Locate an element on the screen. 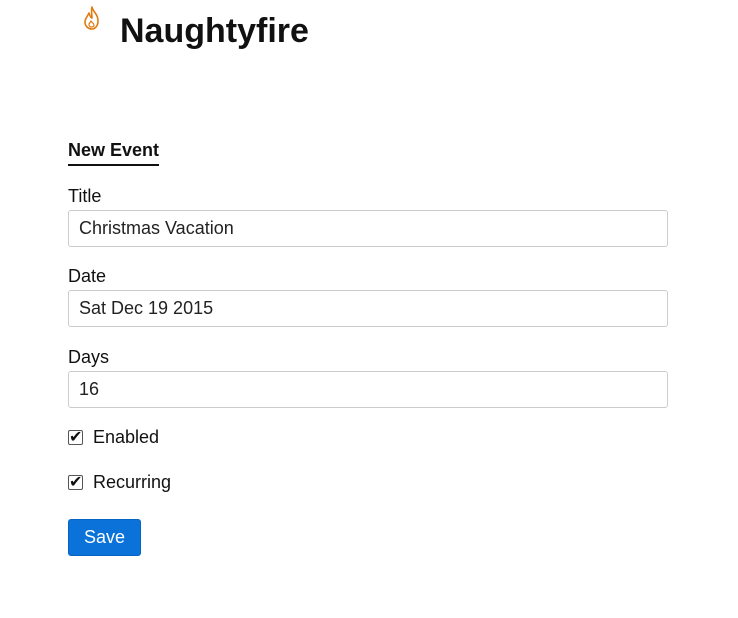  recurring-checkbox-row: ✔ Recurring is located at coordinates (119, 482).